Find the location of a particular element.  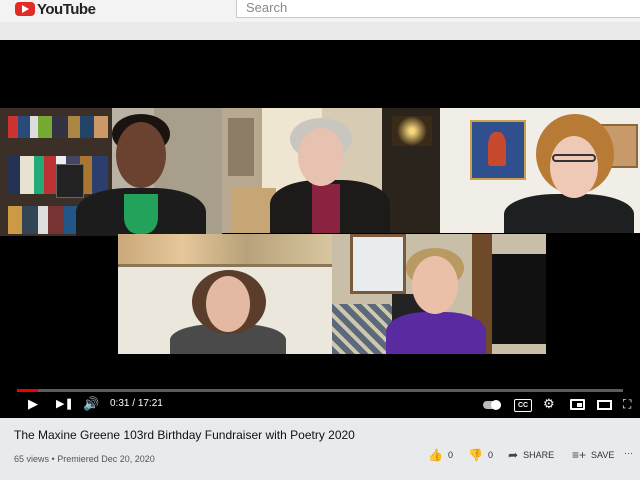

youtube-play-icon is located at coordinates (25, 9).